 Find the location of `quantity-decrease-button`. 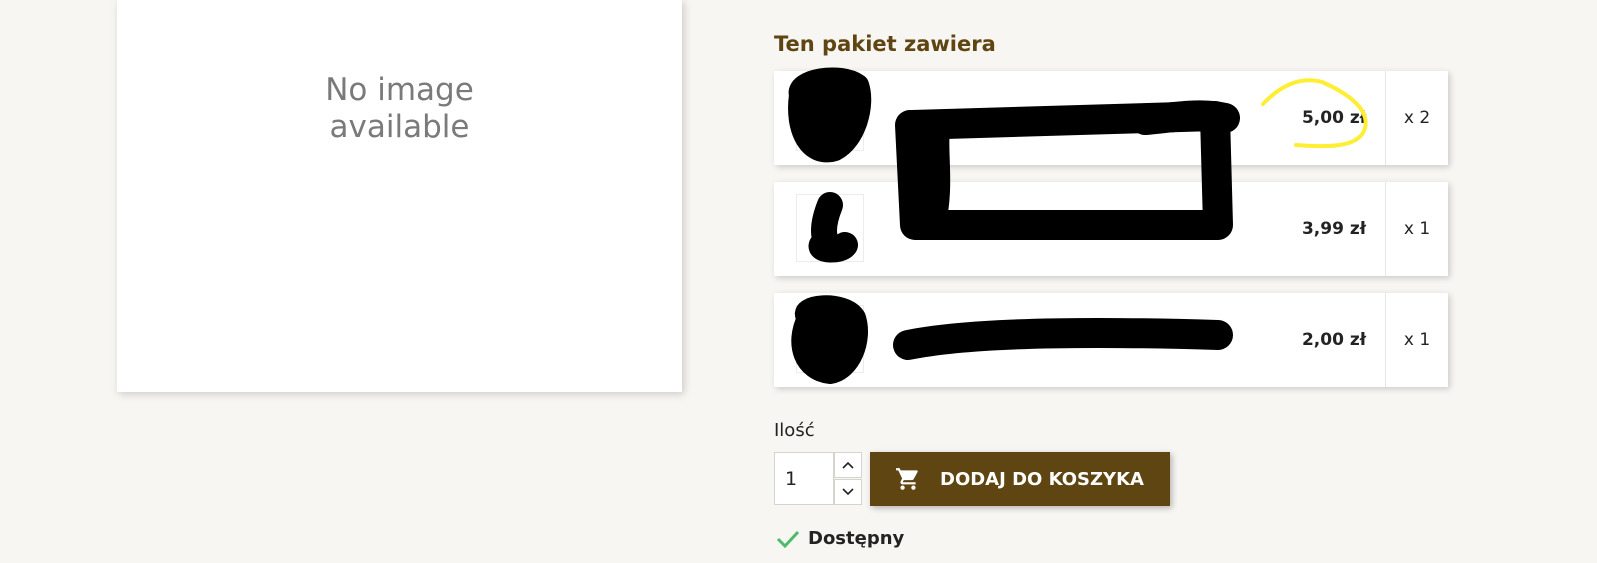

quantity-decrease-button is located at coordinates (848, 492).